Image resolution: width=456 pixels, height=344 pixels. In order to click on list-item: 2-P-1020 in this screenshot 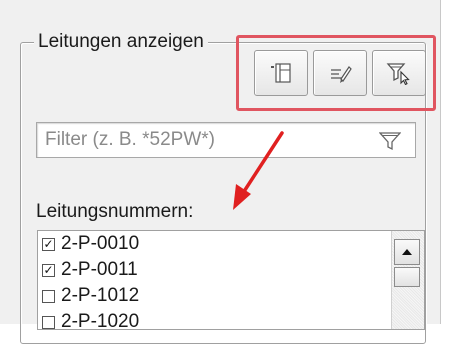, I will do `click(91, 320)`.